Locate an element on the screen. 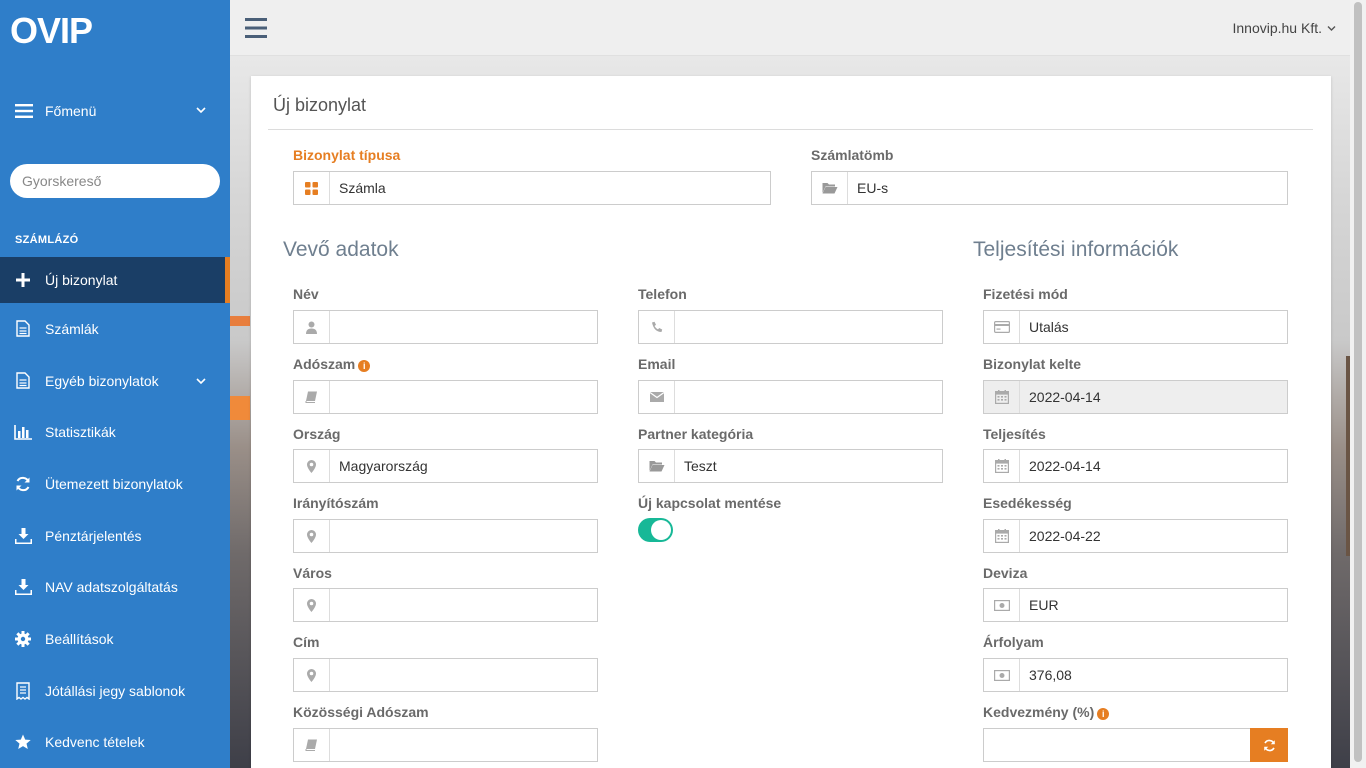 The height and width of the screenshot is (768, 1366). country-value: Magyarország is located at coordinates (383, 466).